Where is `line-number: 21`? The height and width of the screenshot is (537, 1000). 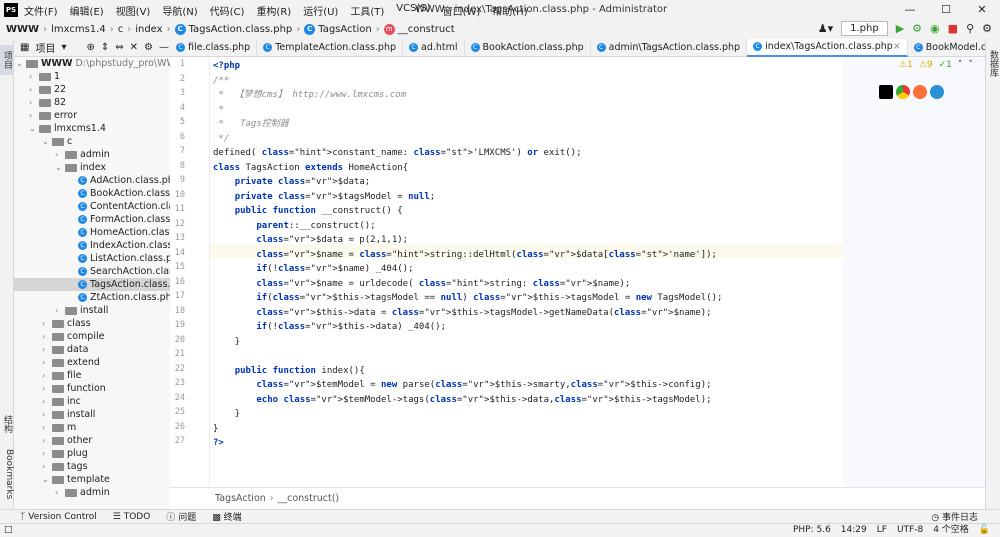
line-number: 21 is located at coordinates (177, 354).